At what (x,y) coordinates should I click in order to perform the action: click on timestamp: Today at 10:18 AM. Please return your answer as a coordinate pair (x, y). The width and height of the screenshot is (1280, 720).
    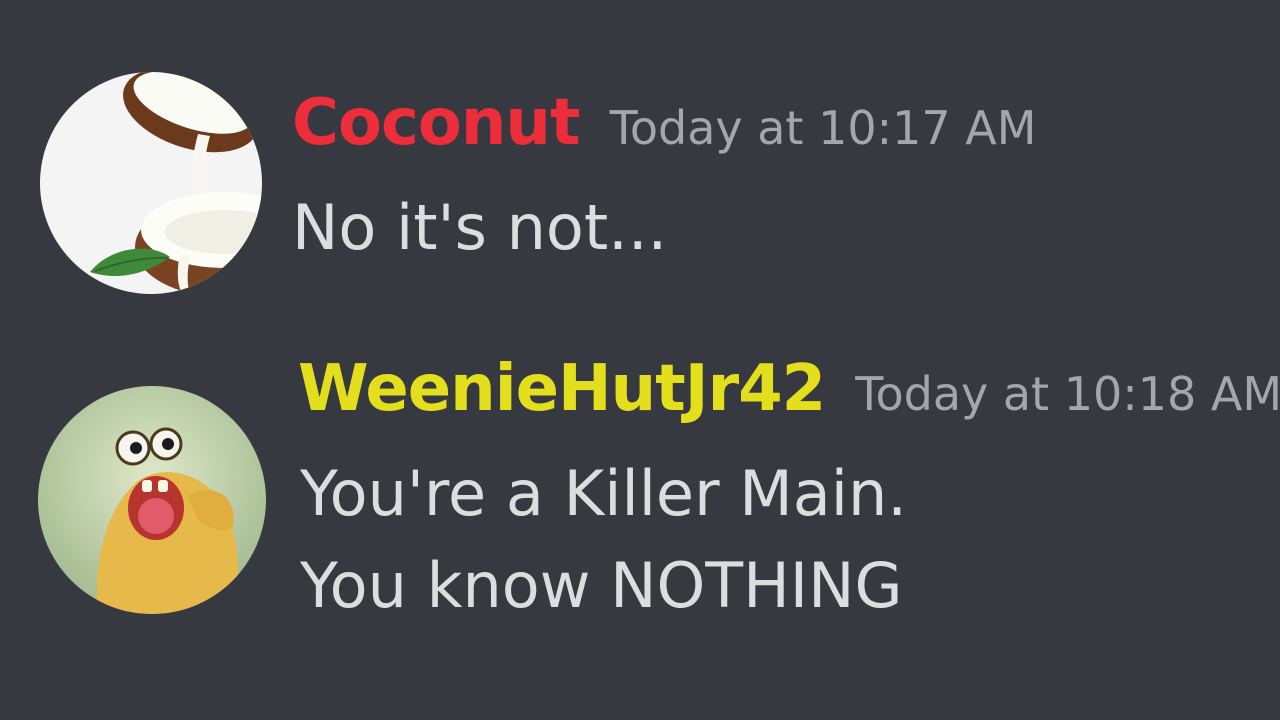
    Looking at the image, I should click on (1067, 394).